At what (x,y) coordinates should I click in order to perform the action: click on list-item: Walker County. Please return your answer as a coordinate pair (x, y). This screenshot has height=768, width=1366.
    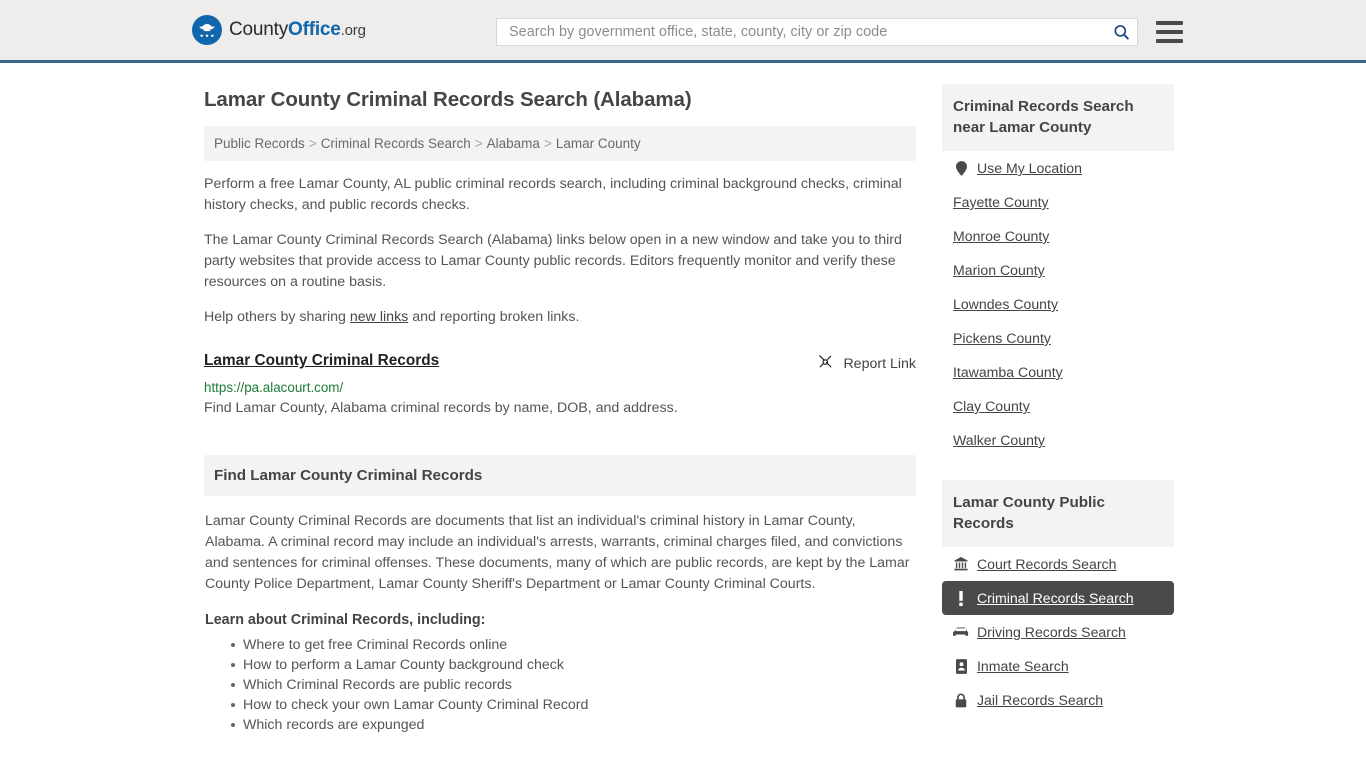
    Looking at the image, I should click on (1058, 440).